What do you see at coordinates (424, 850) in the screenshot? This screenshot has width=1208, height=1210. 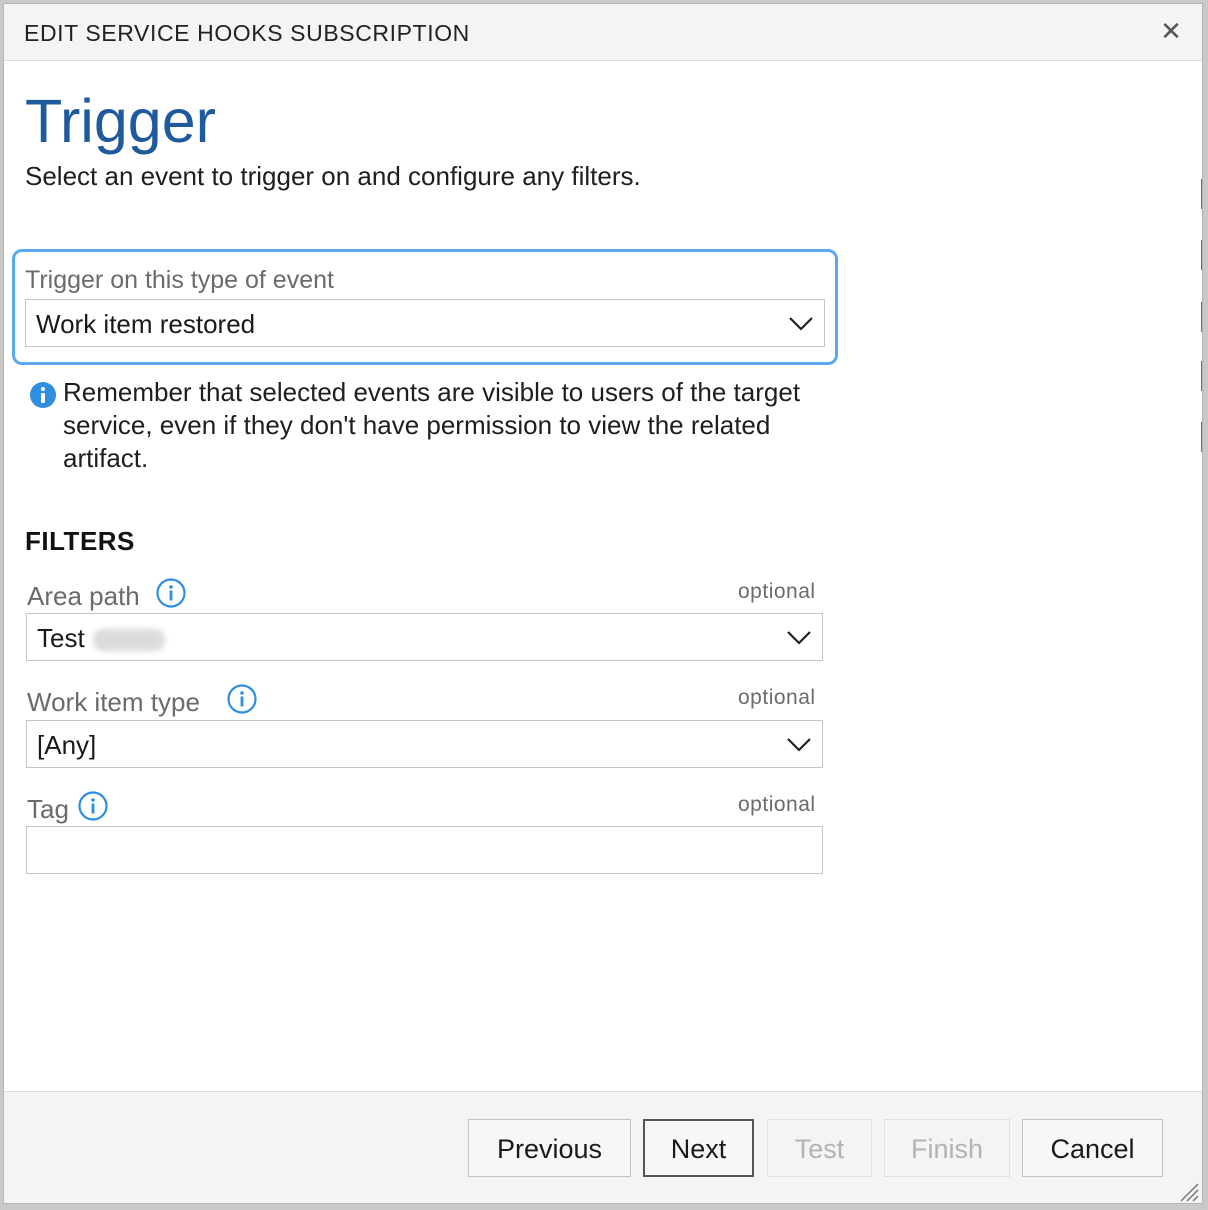 I see `tag-input` at bounding box center [424, 850].